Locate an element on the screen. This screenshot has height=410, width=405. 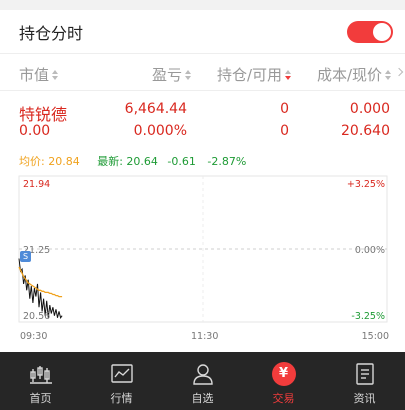
price-series-line is located at coordinates (40, 288).